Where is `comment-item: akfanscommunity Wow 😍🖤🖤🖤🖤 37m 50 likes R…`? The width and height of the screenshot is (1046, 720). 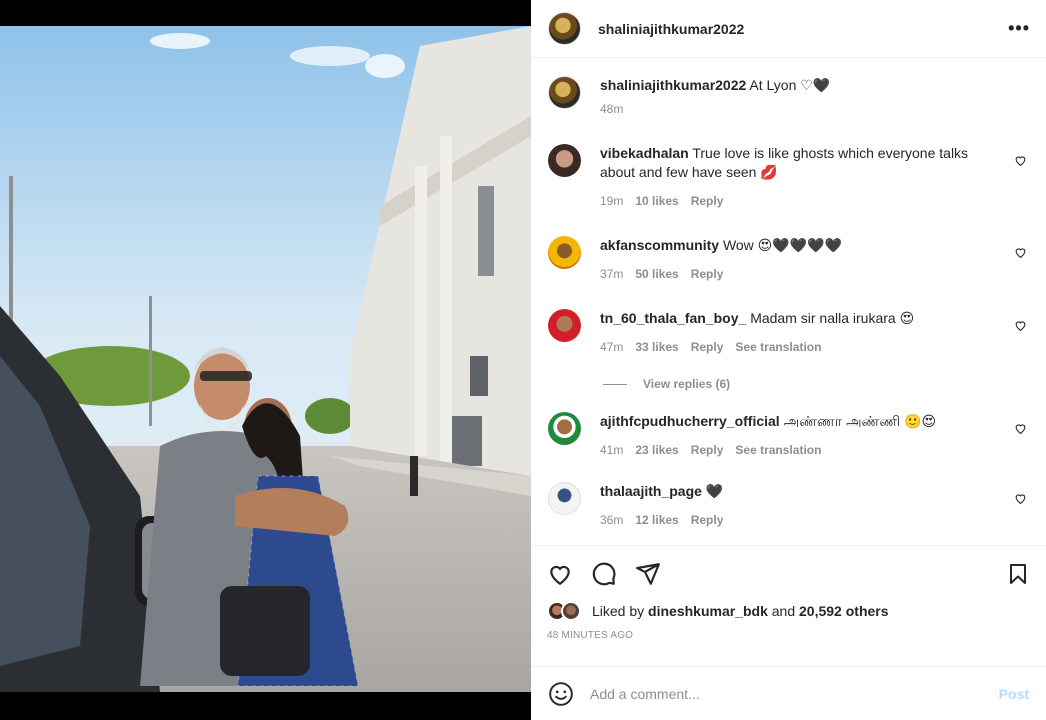 comment-item: akfanscommunity Wow 😍🖤🖤🖤🖤 37m 50 likes R… is located at coordinates (789, 260).